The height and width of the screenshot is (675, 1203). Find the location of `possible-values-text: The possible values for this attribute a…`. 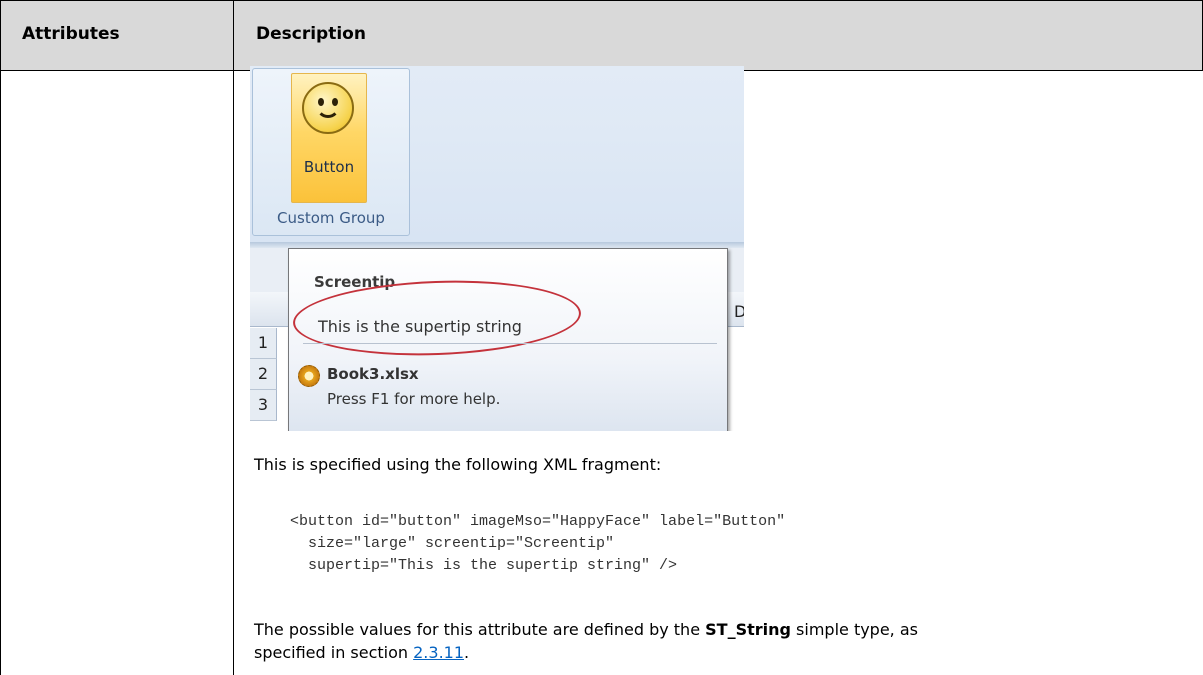

possible-values-text: The possible values for this attribute a… is located at coordinates (586, 629).